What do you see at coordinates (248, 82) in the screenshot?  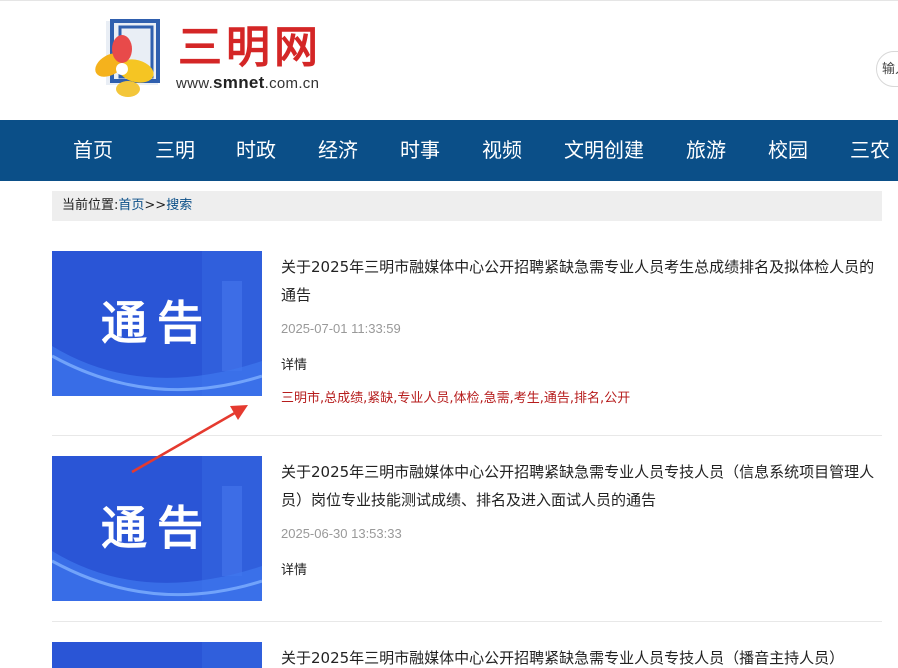 I see `site-url: www.smnet.com.cn` at bounding box center [248, 82].